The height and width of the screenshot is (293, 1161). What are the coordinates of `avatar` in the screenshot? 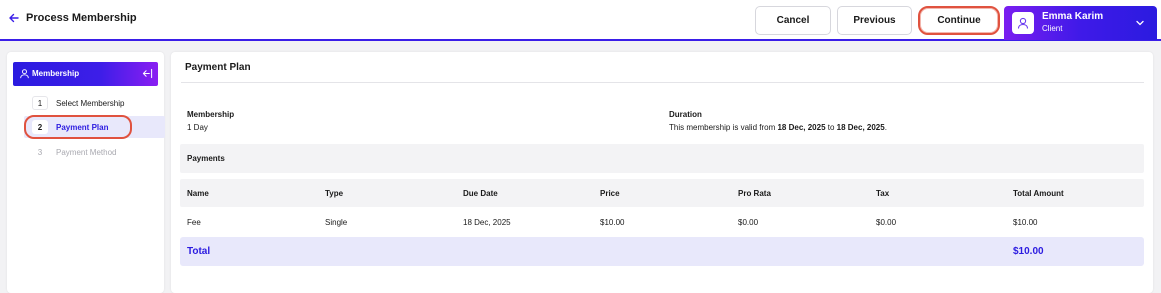 It's located at (1023, 23).